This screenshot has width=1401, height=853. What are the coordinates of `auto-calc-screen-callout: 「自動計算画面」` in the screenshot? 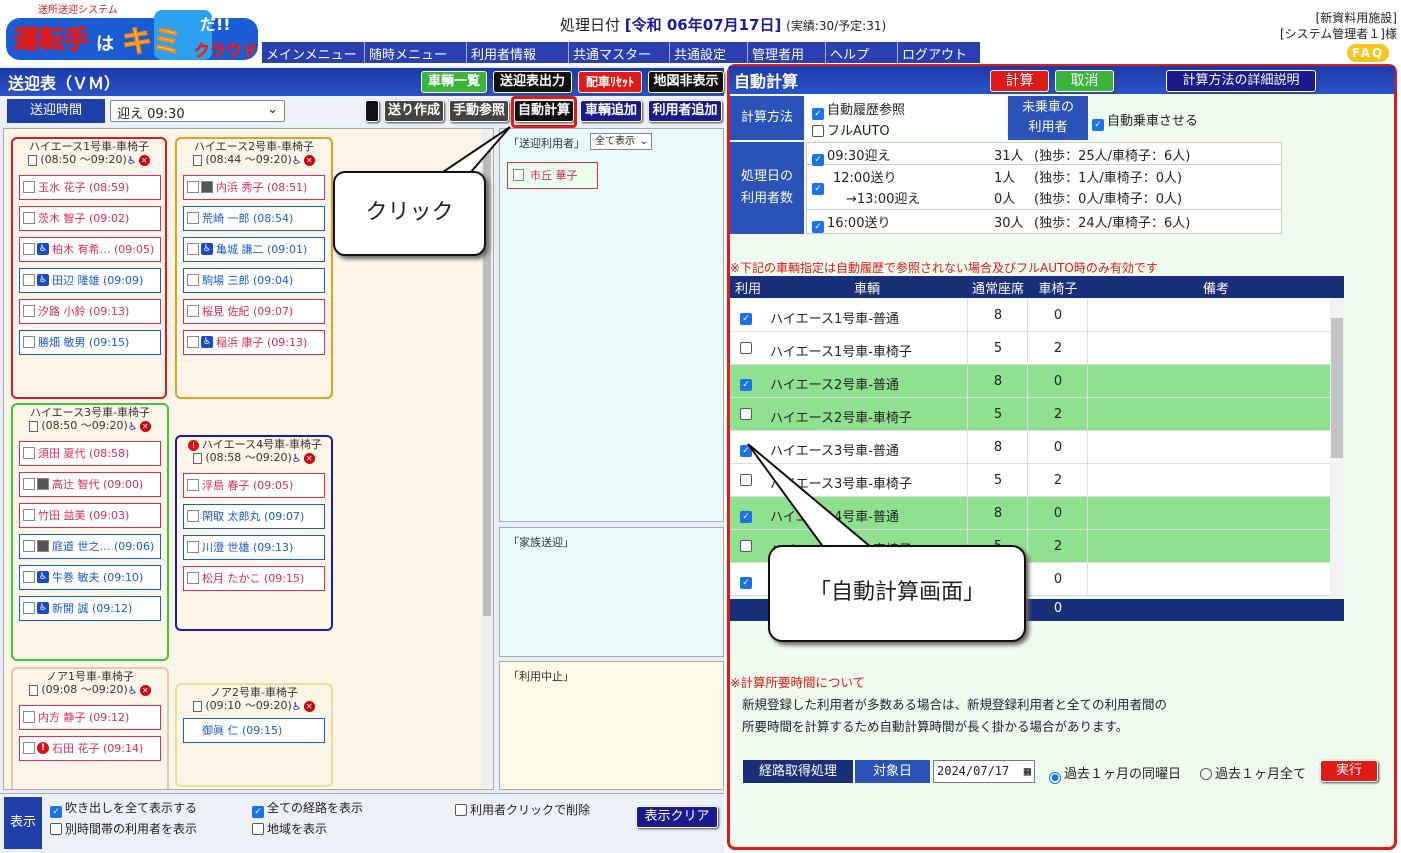 It's located at (897, 593).